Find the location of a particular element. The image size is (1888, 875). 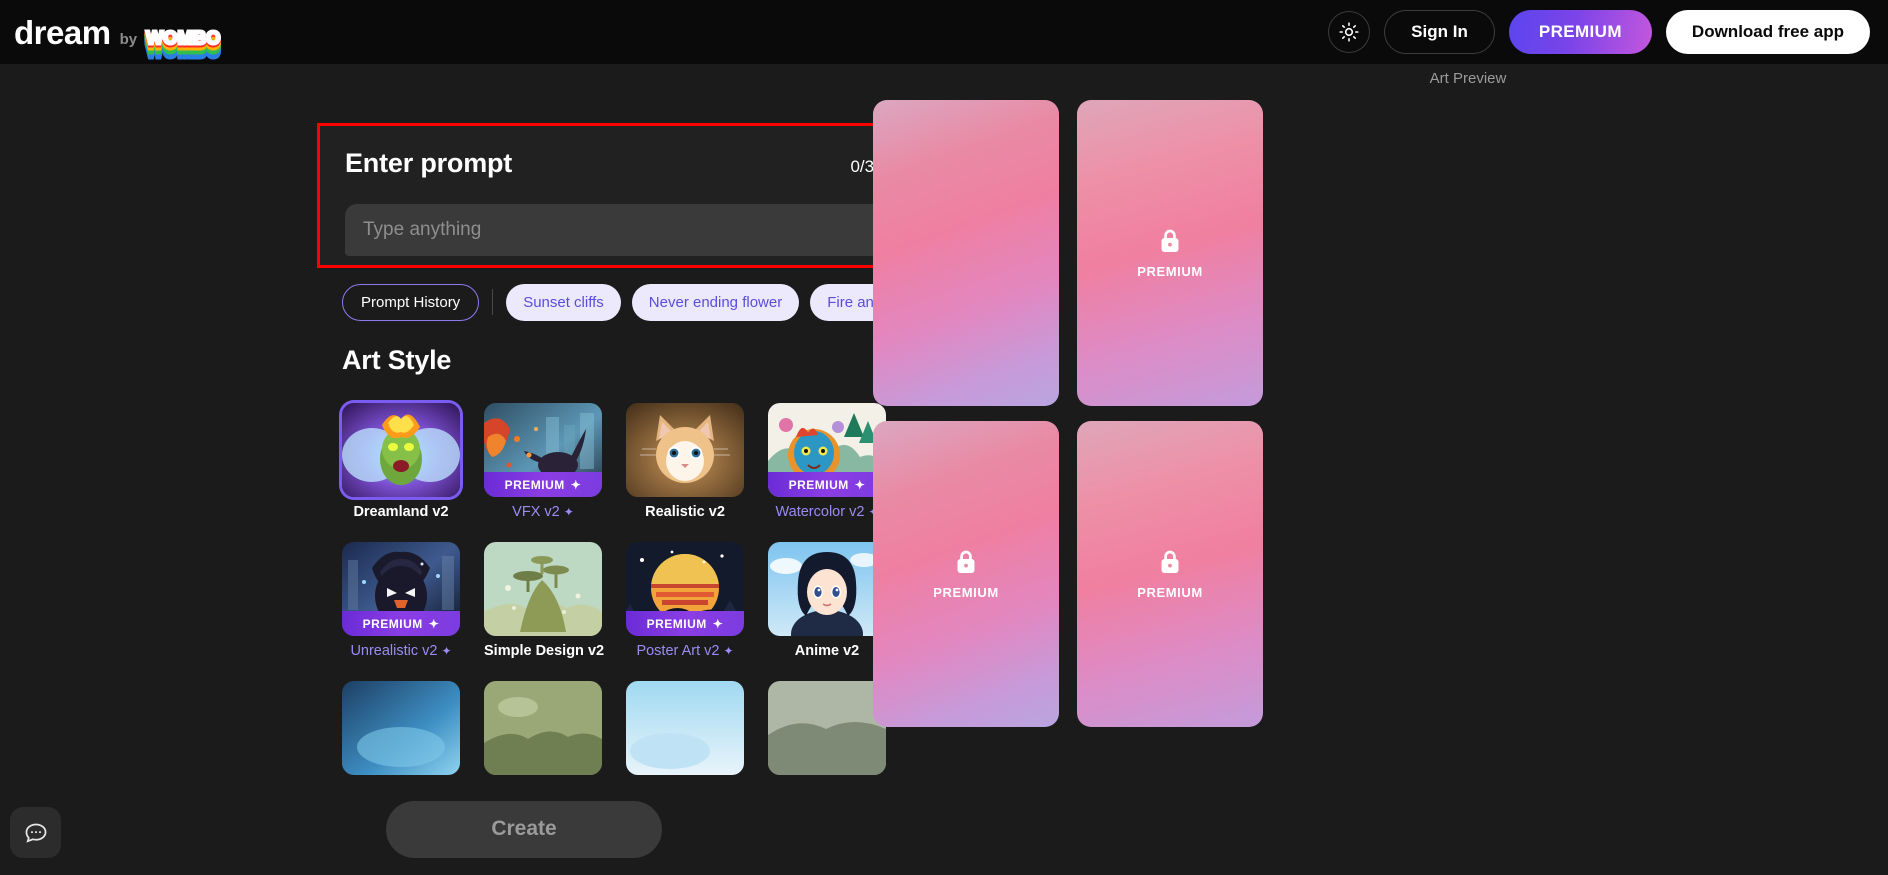

create-button: Create is located at coordinates (524, 829).